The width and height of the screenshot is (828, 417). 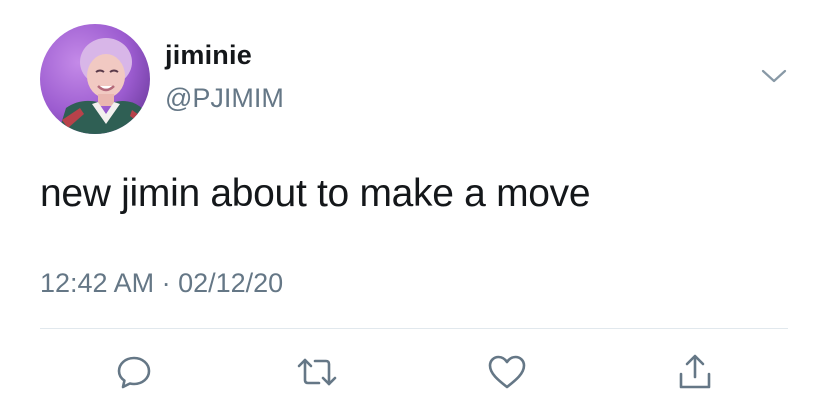 I want to click on reply-button, so click(x=134, y=372).